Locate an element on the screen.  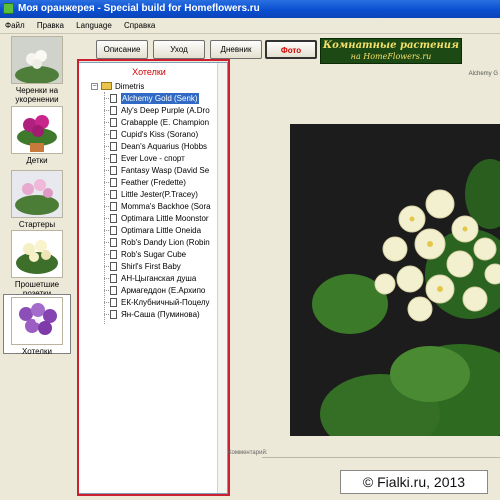
menu-bar: Файл Правка Language Справка is located at coordinates (250, 26).